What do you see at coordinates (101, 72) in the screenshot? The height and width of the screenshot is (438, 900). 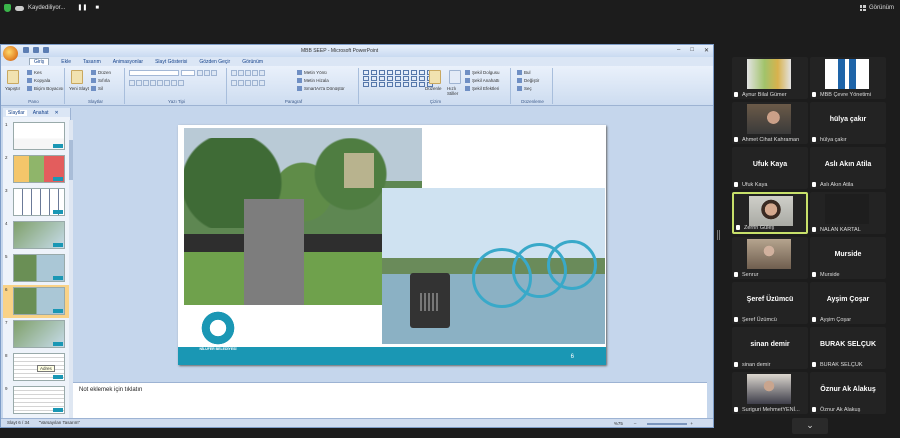 I see `layout-button: Düzen` at bounding box center [101, 72].